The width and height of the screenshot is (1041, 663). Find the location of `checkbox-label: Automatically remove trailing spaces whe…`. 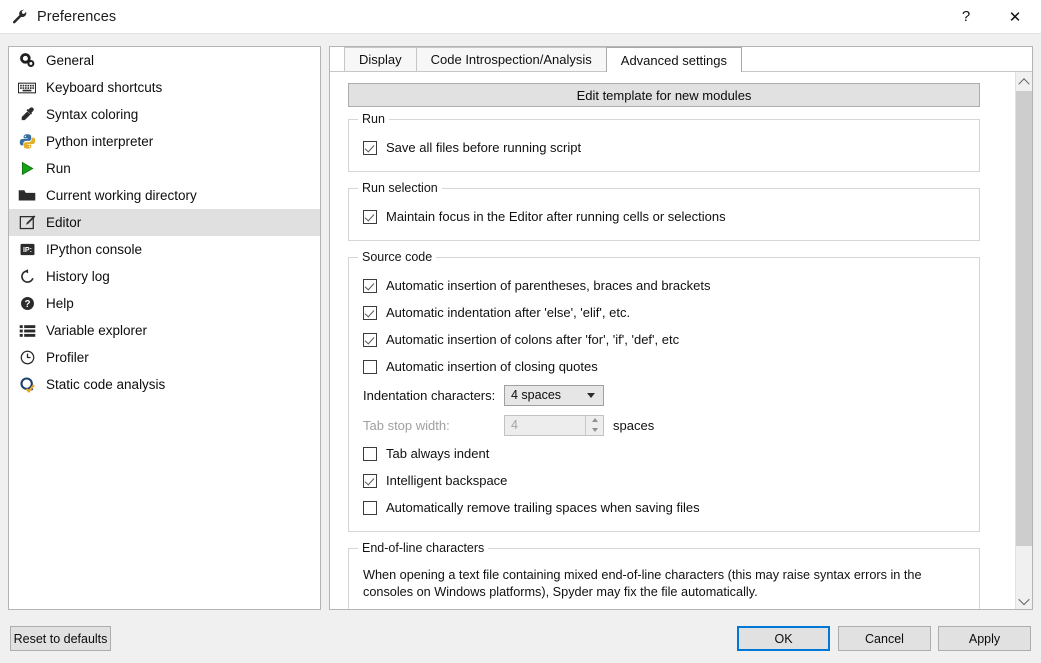

checkbox-label: Automatically remove trailing spaces whe… is located at coordinates (543, 507).